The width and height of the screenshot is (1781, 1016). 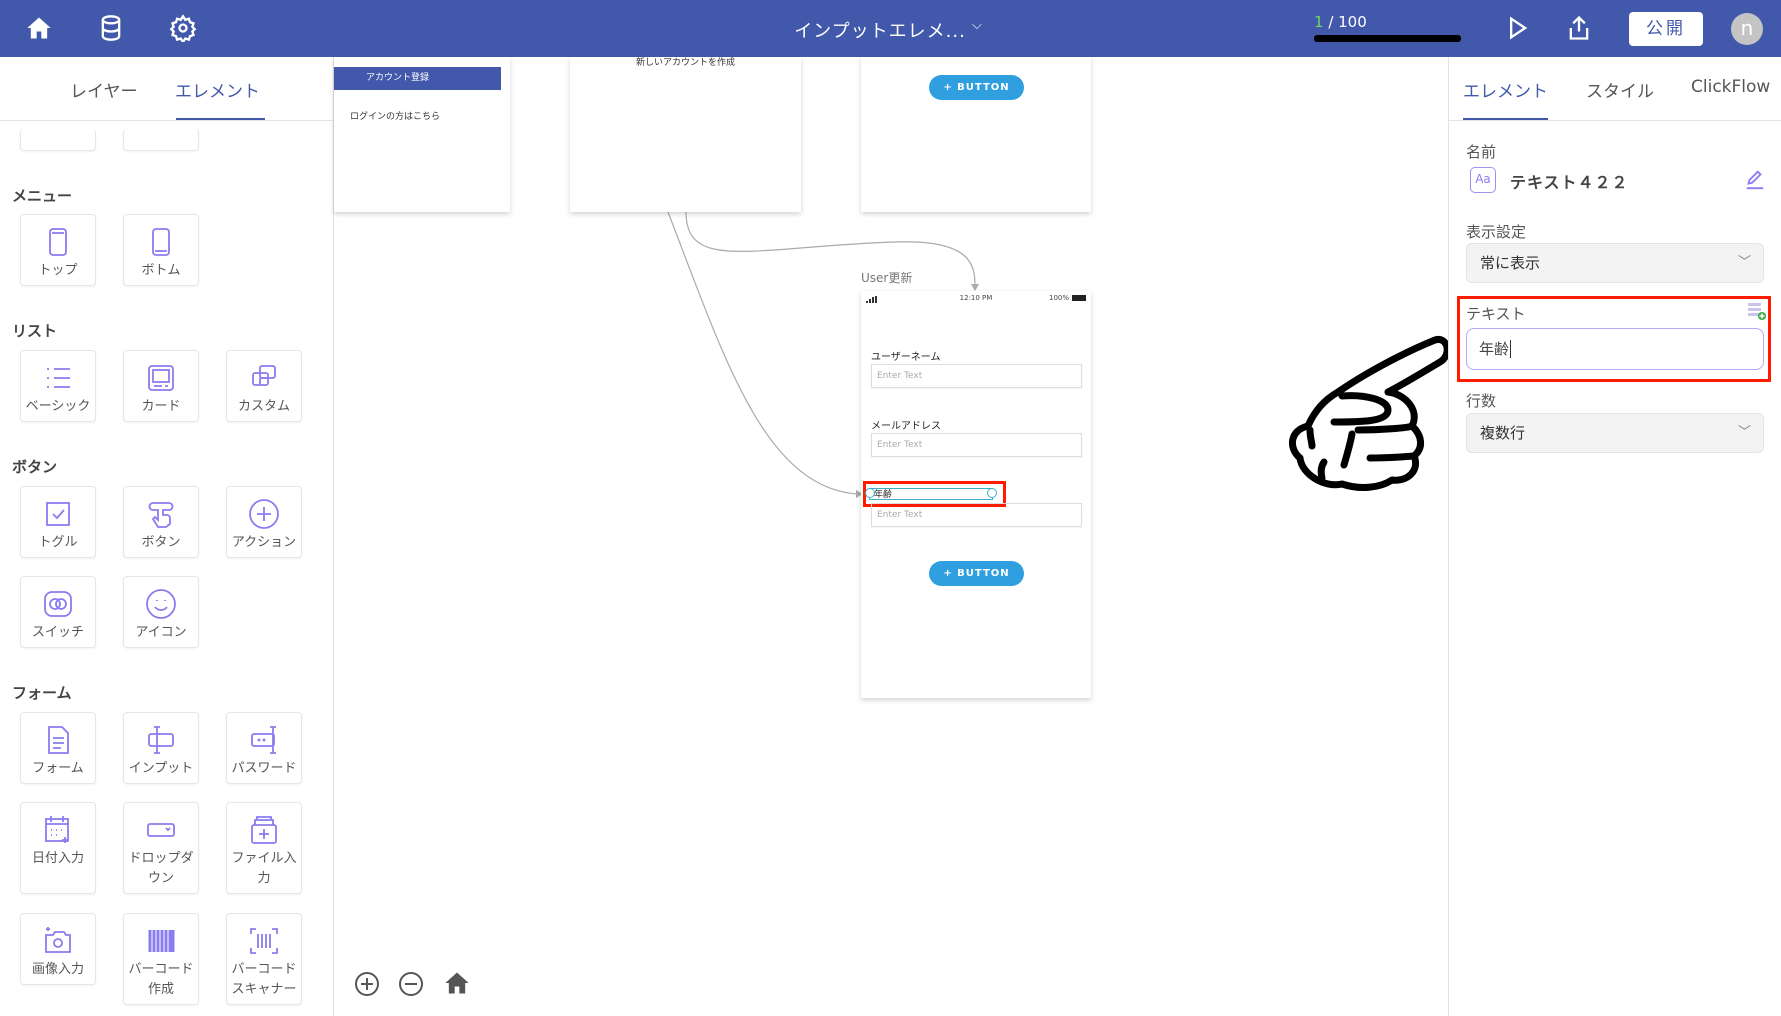 What do you see at coordinates (1340, 22) in the screenshot?
I see `progress-text: 1 / 100` at bounding box center [1340, 22].